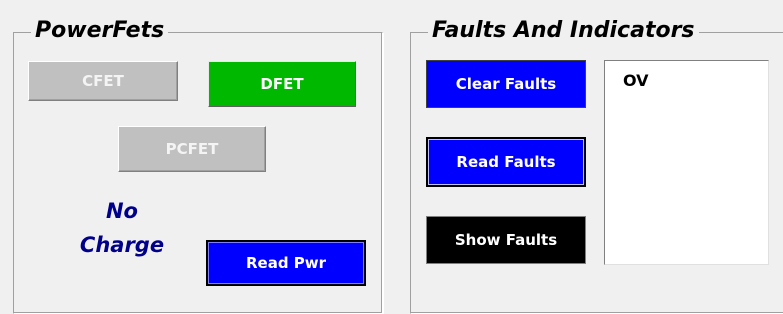  What do you see at coordinates (122, 245) in the screenshot?
I see `charge-status-line2: Charge` at bounding box center [122, 245].